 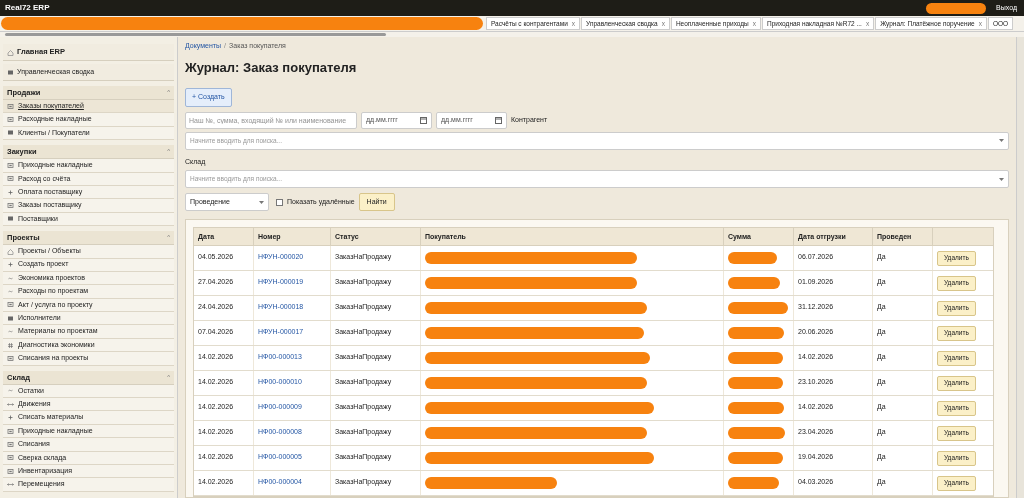 I want to click on app-title: Real72 ERP, so click(x=27, y=8).